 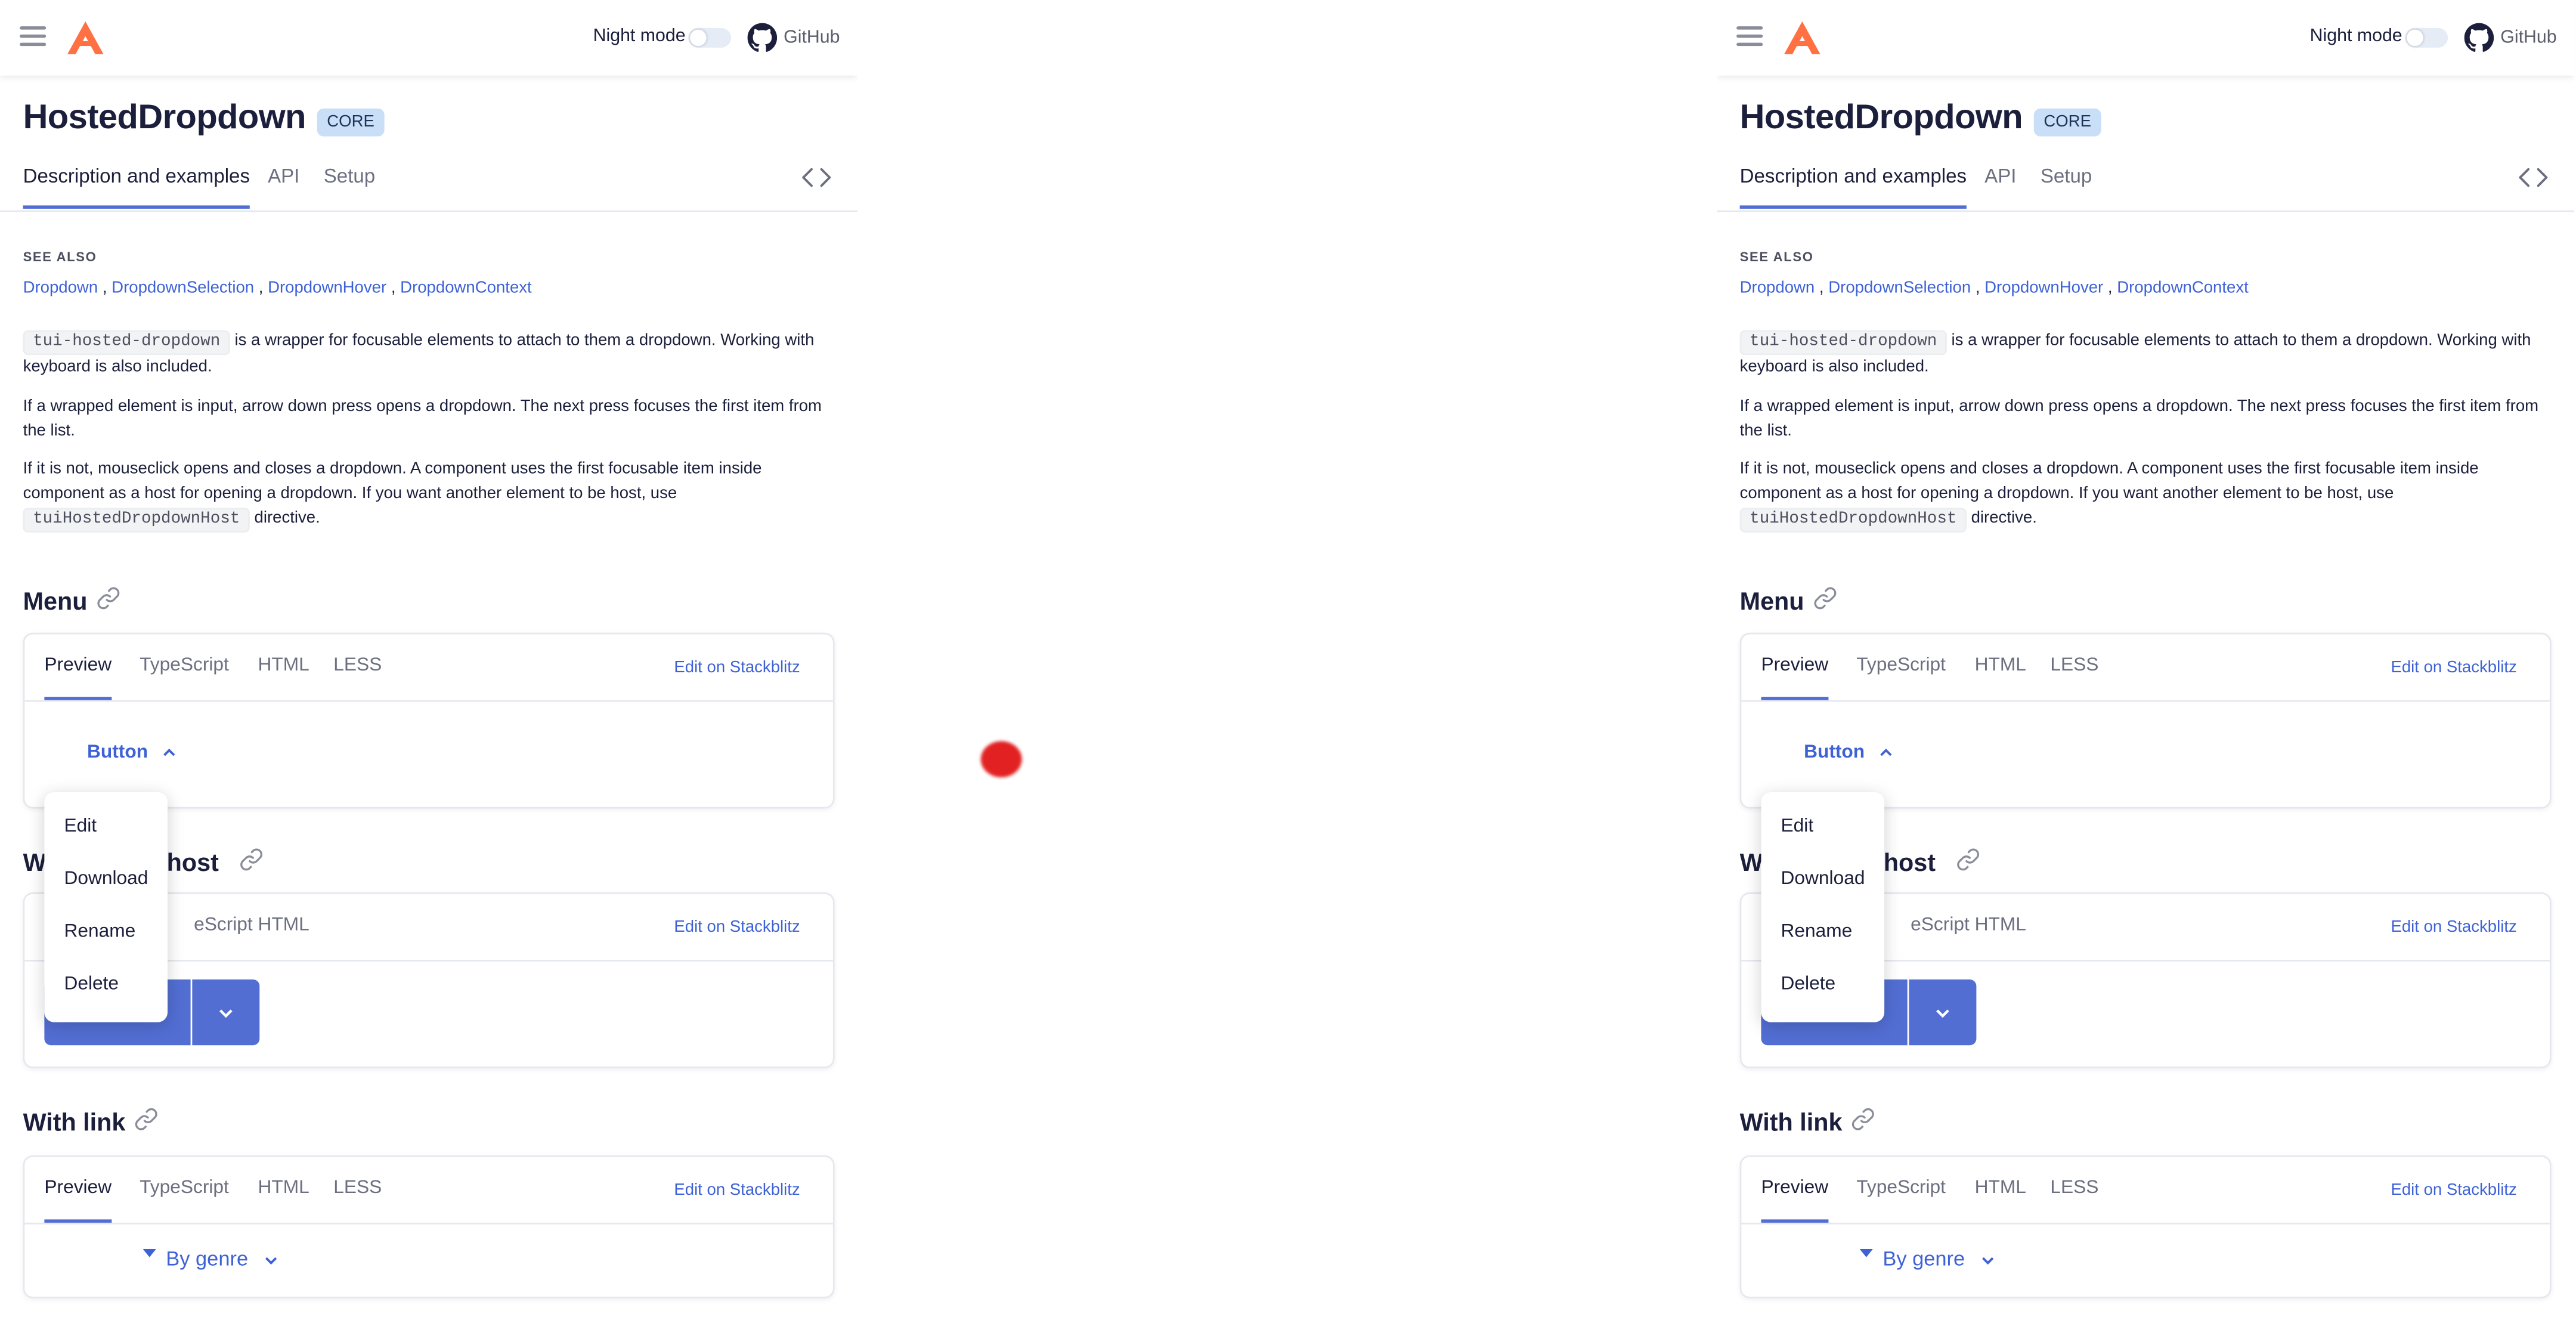 What do you see at coordinates (136, 520) in the screenshot?
I see `code-host-directive: tuiHostedDropdownHost` at bounding box center [136, 520].